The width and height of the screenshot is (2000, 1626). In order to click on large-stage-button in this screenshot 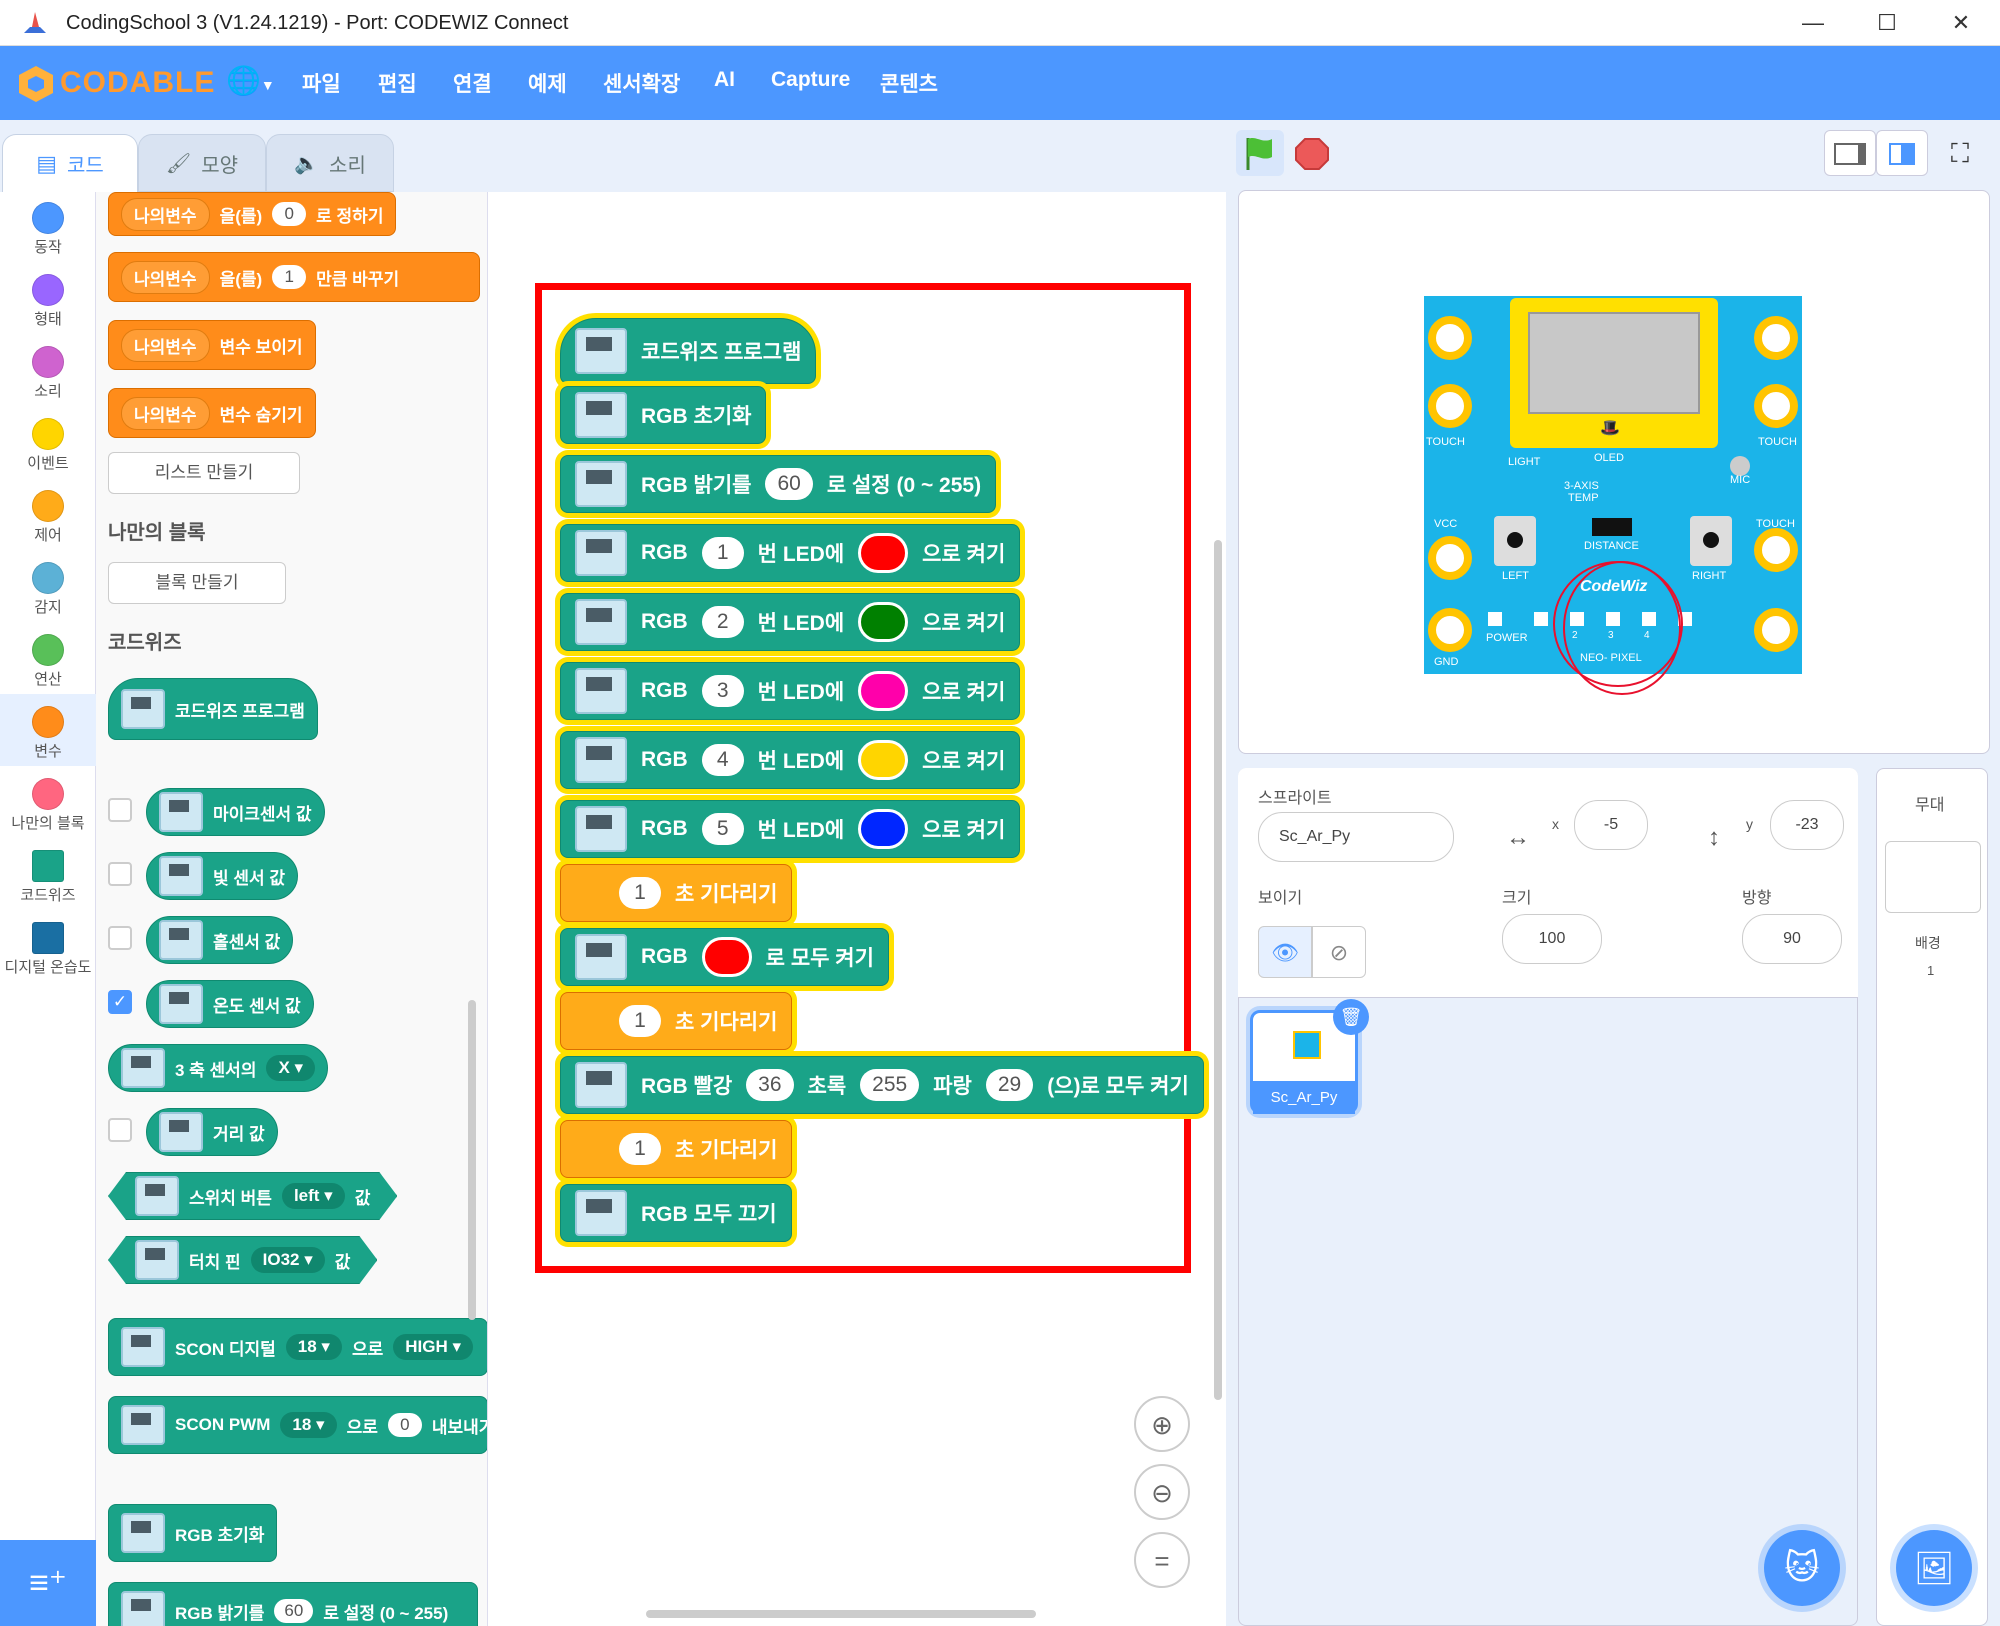, I will do `click(1902, 153)`.